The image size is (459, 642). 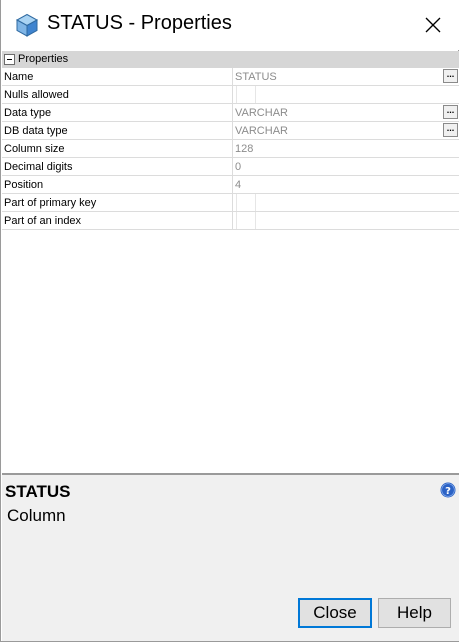 I want to click on close-icon, so click(x=433, y=25).